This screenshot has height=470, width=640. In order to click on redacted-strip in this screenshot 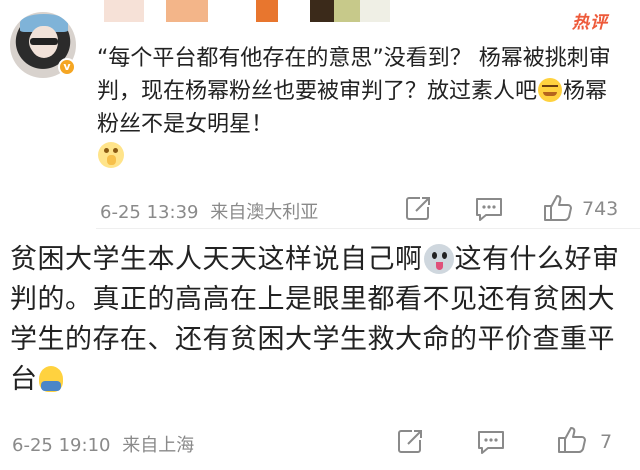, I will do `click(261, 11)`.